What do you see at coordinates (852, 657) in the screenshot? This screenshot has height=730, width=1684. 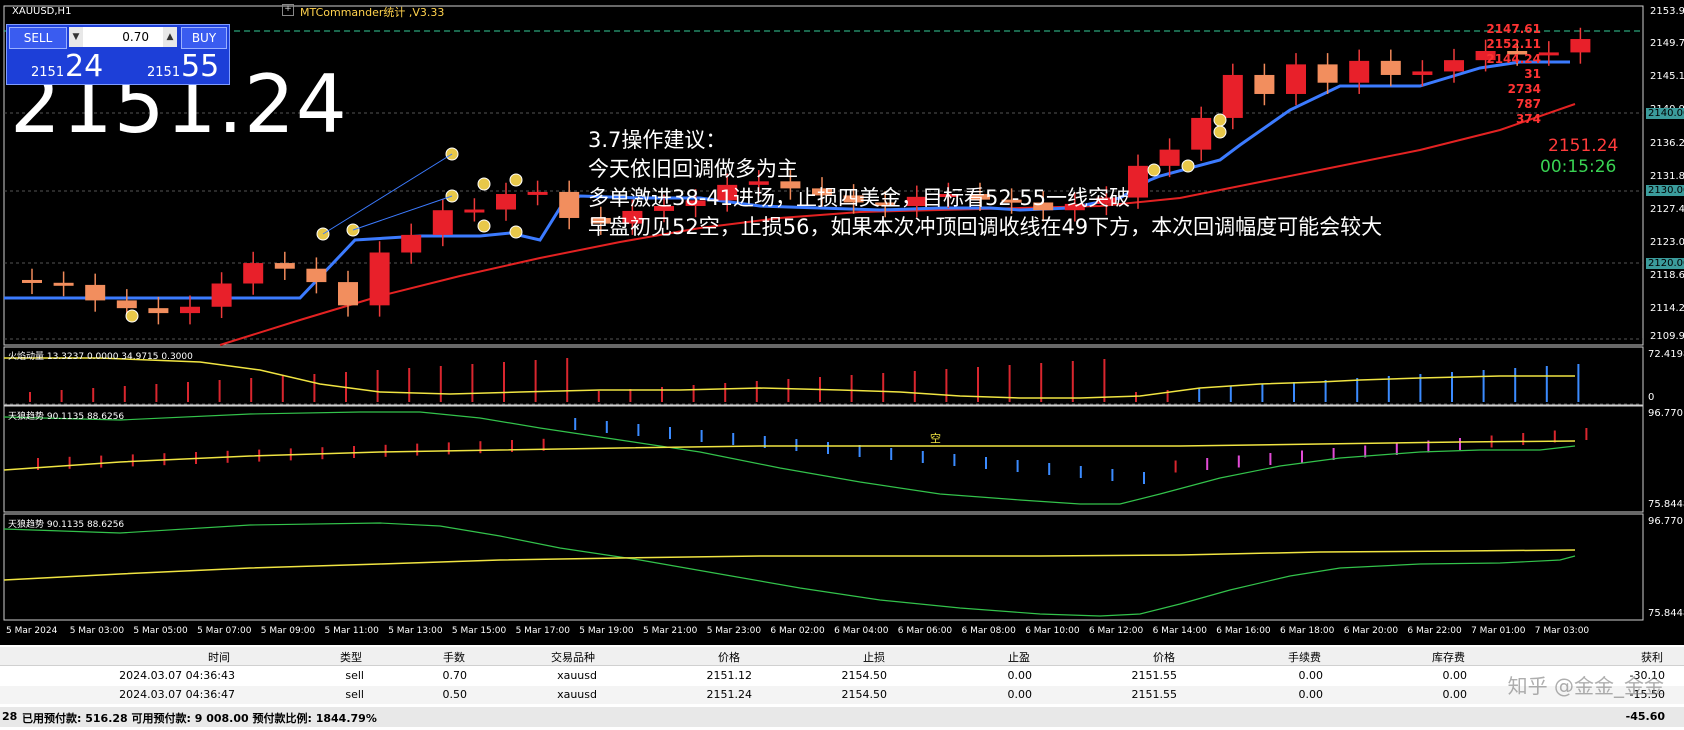 I see `col-header: 止损` at bounding box center [852, 657].